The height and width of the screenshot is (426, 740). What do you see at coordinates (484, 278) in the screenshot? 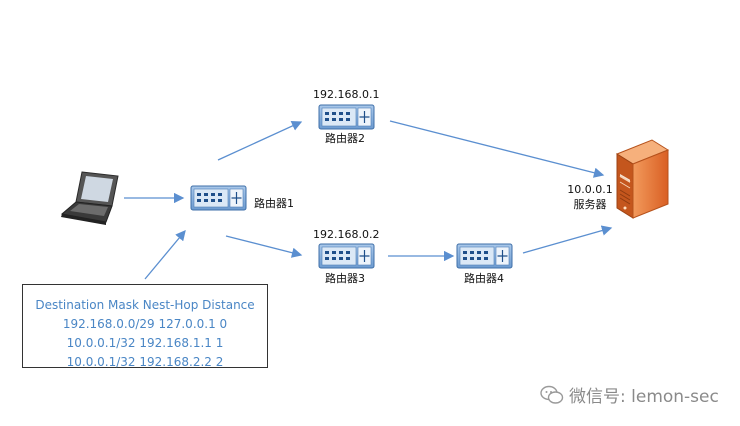
I see `router4-label: 路由器4` at bounding box center [484, 278].